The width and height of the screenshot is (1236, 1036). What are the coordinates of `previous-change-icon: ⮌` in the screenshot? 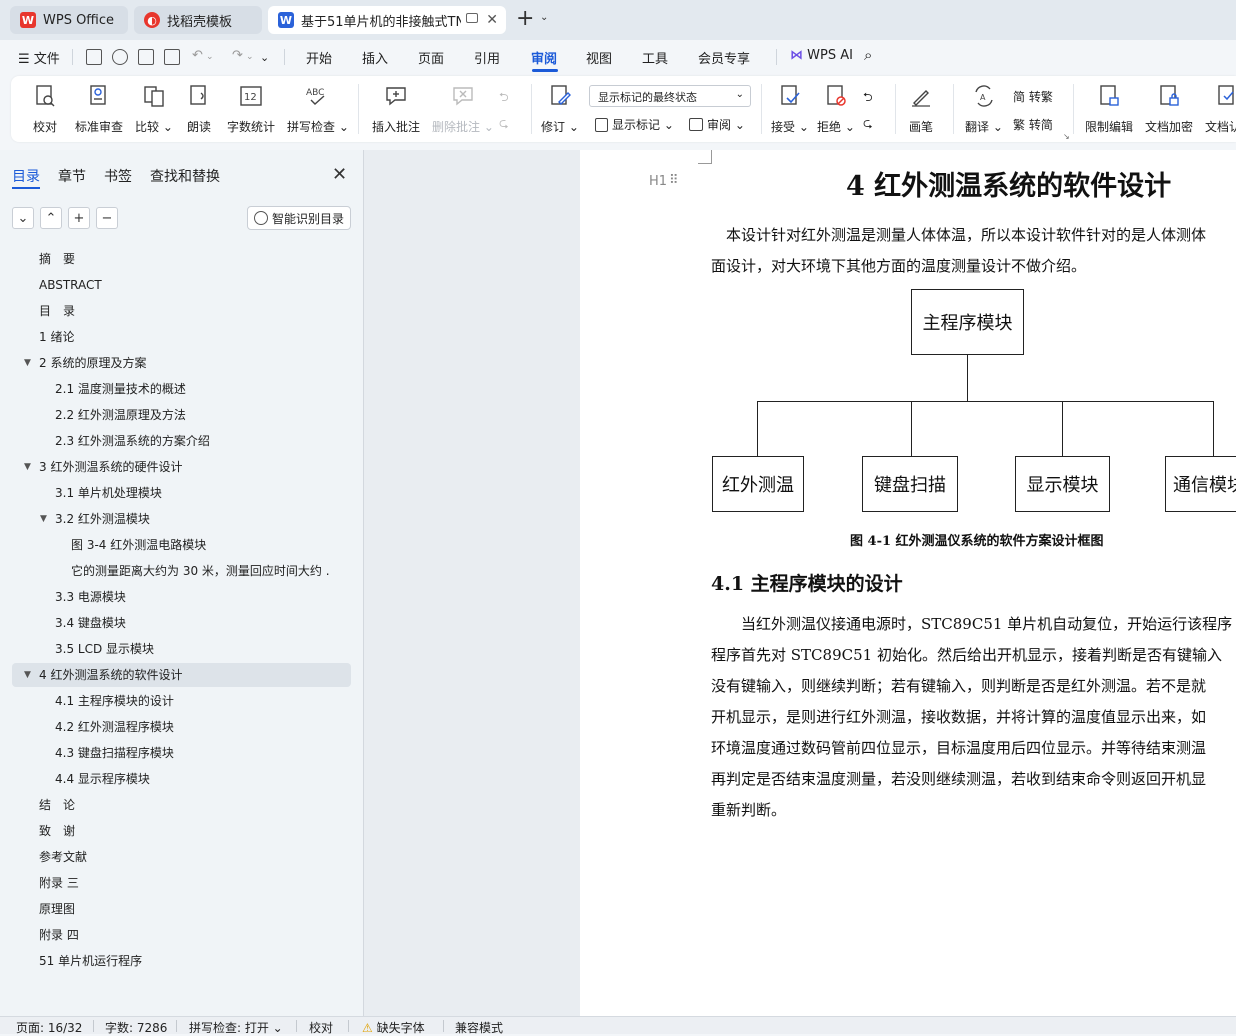 It's located at (868, 98).